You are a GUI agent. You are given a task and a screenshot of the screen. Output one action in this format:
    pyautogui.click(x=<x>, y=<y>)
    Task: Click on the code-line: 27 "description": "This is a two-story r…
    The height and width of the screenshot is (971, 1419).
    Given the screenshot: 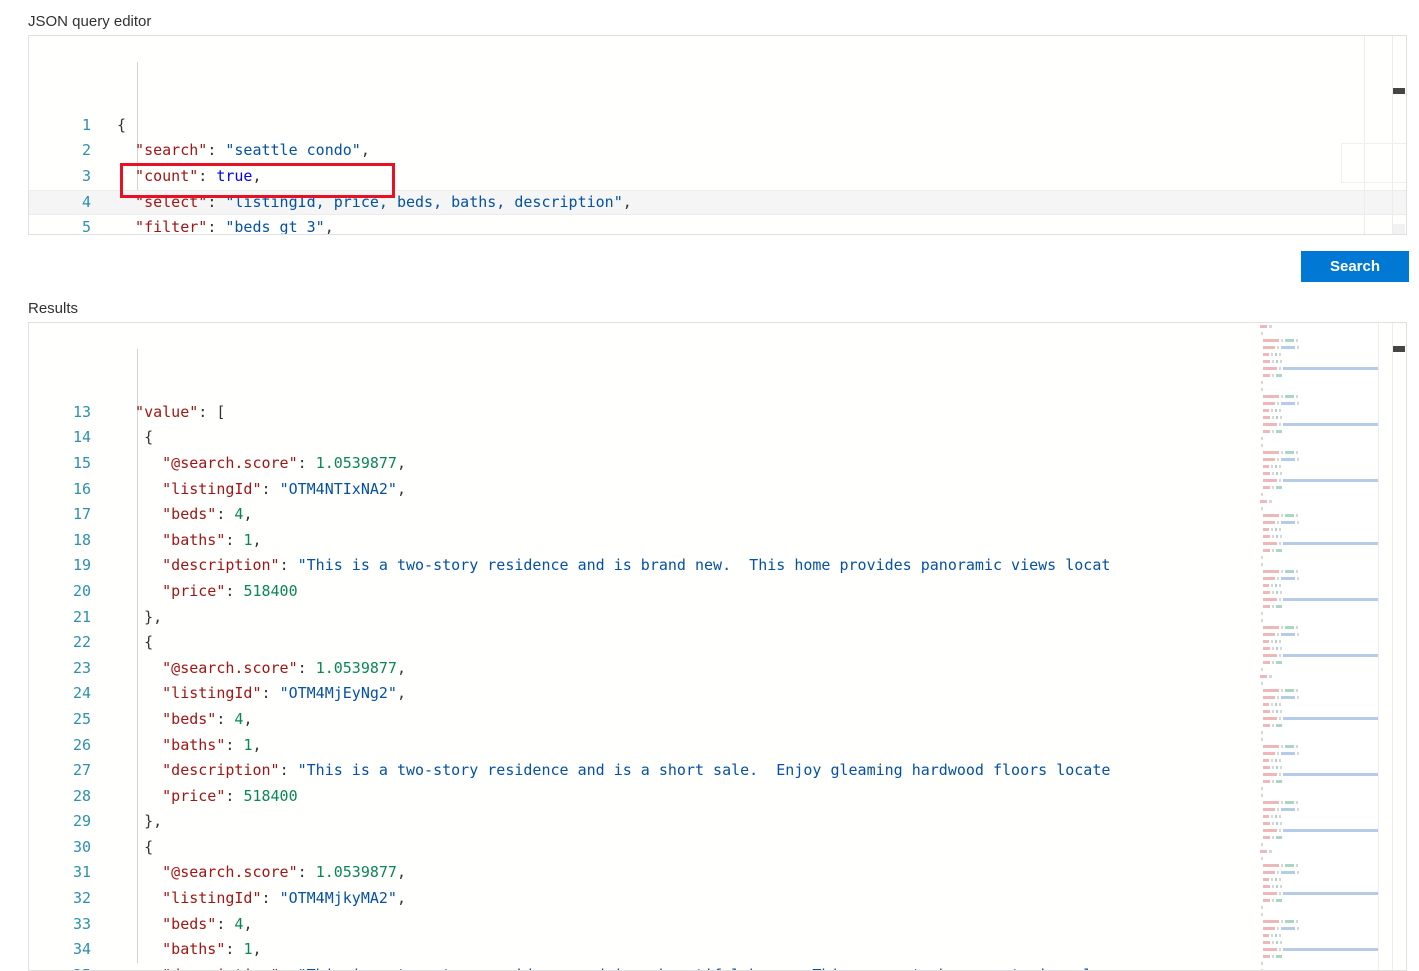 What is the action you would take?
    pyautogui.click(x=717, y=771)
    